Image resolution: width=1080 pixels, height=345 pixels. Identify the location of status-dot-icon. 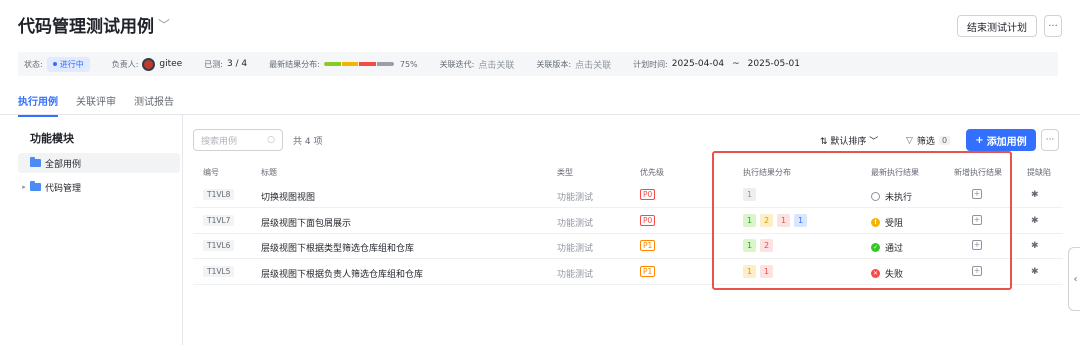
(54, 64).